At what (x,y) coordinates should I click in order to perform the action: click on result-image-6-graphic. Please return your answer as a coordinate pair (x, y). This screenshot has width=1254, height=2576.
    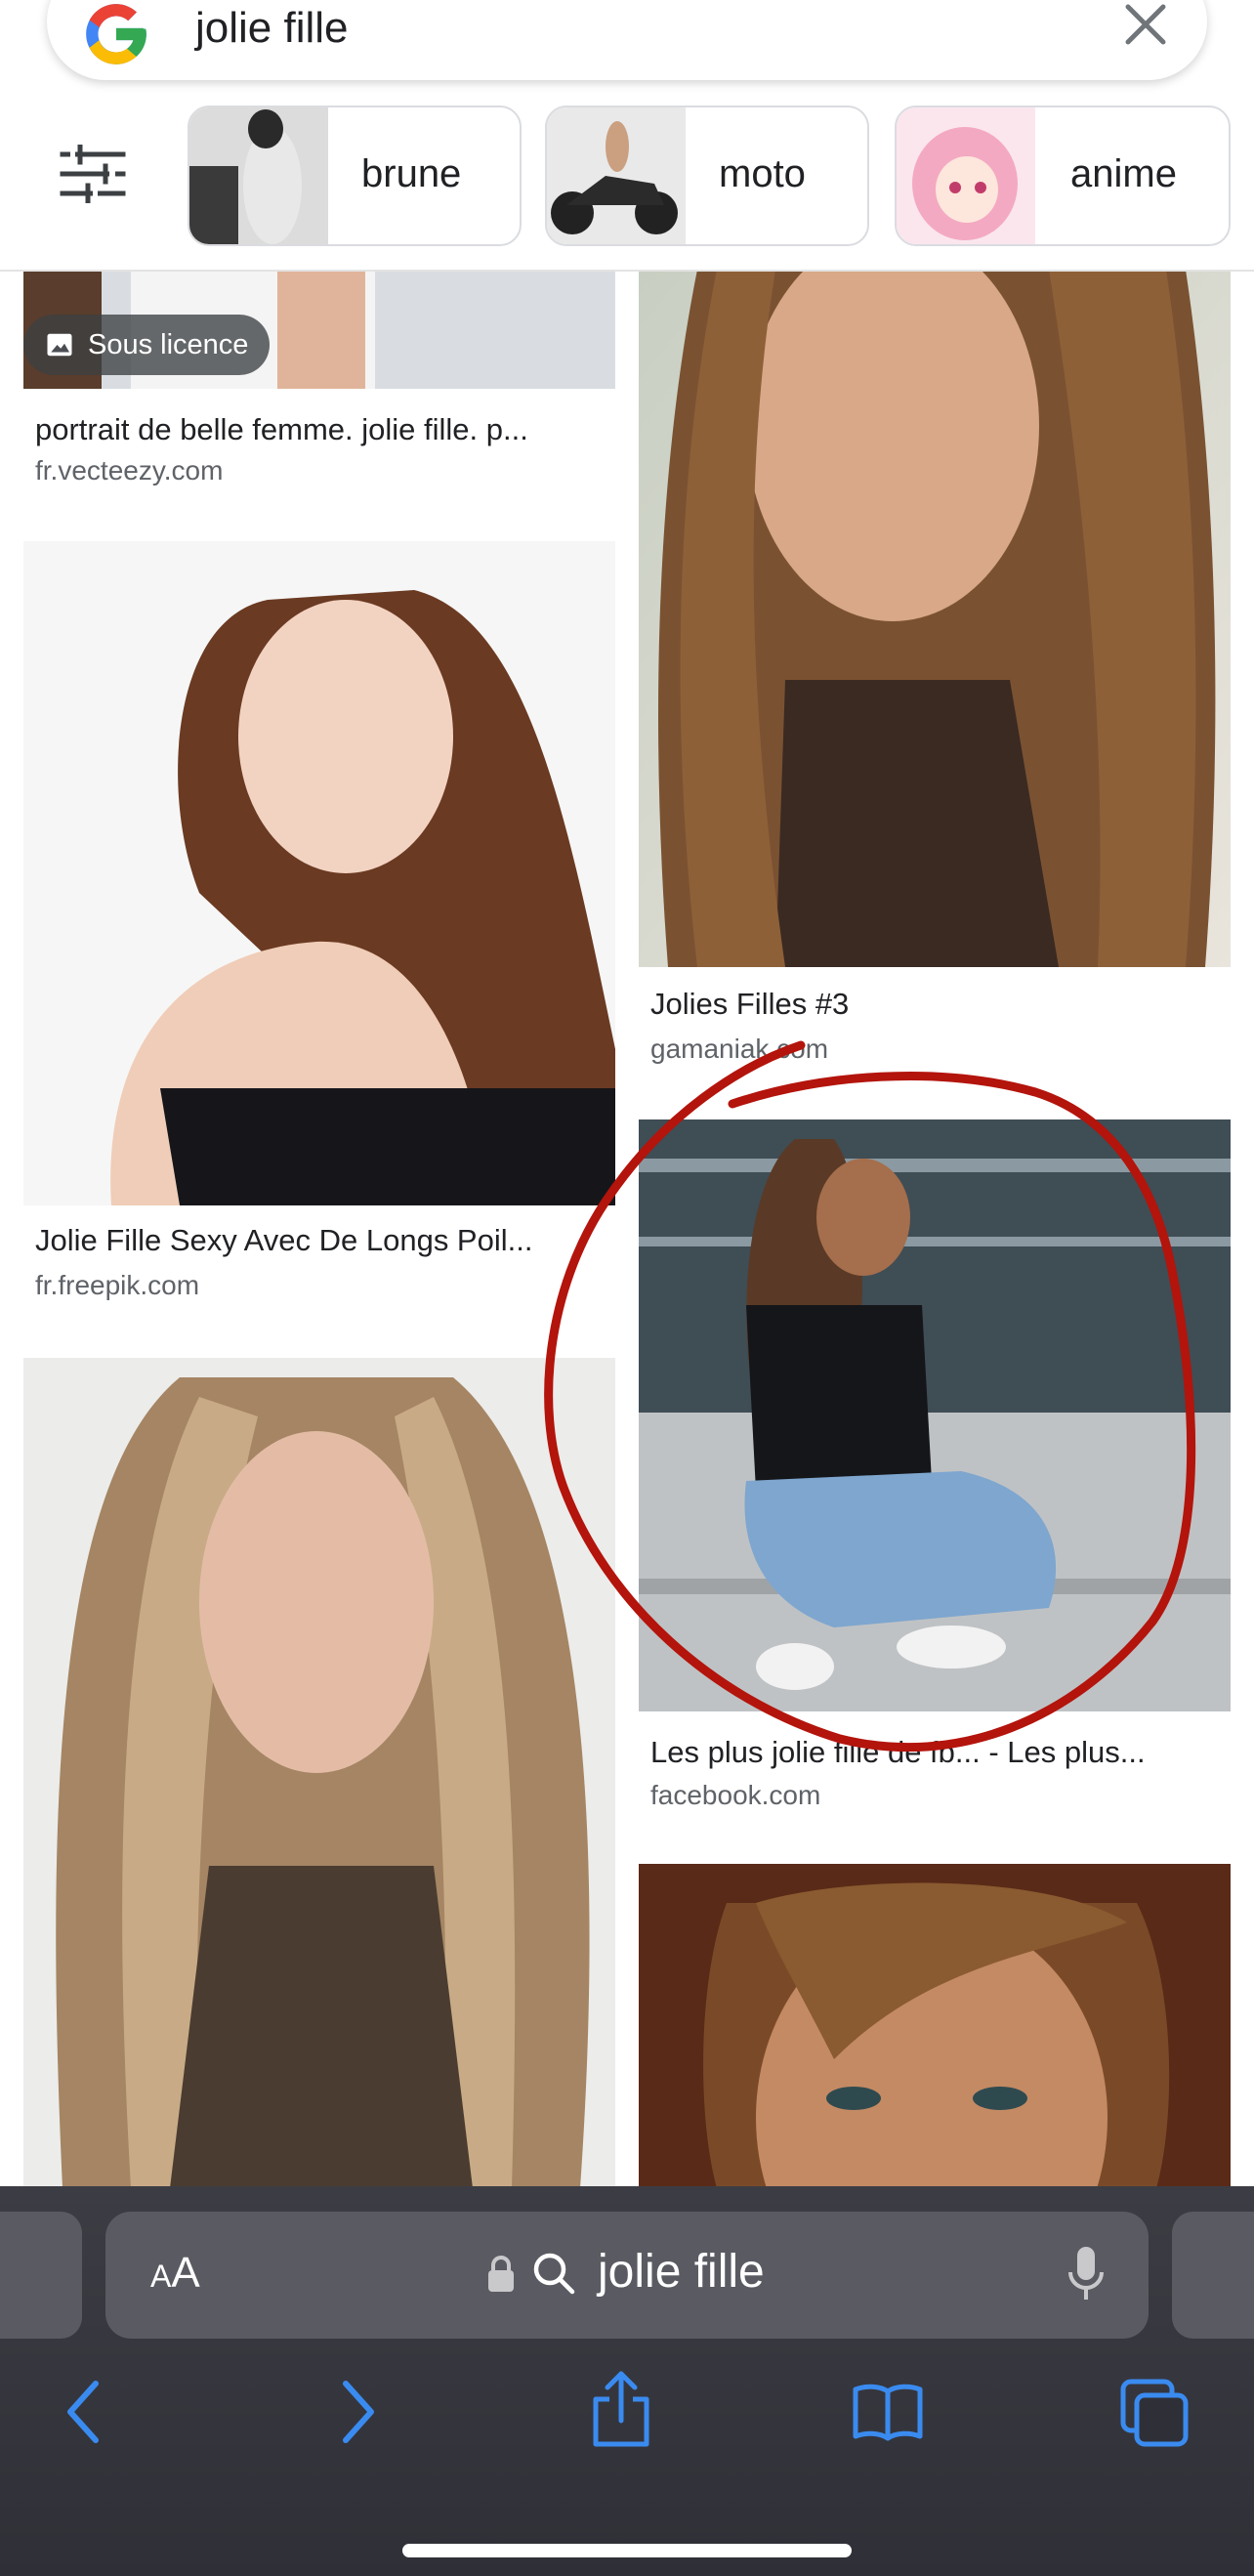
    Looking at the image, I should click on (935, 2026).